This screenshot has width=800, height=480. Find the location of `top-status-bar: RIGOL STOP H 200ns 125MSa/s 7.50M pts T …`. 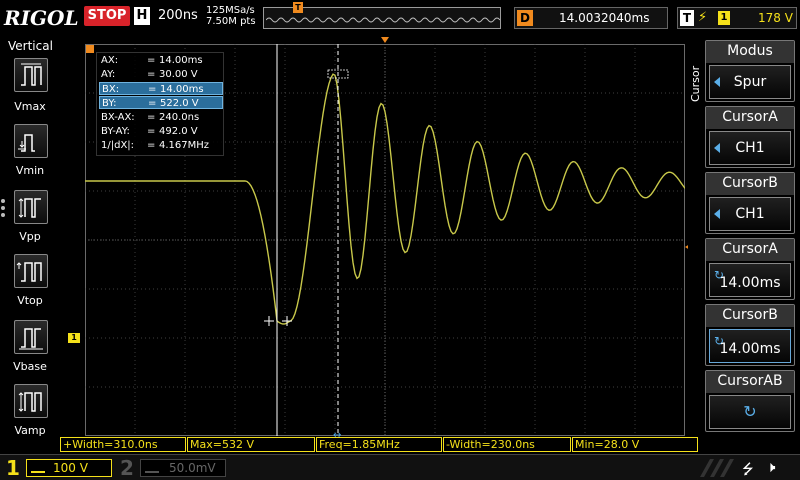

top-status-bar: RIGOL STOP H 200ns 125MSa/s 7.50M pts T … is located at coordinates (400, 18).